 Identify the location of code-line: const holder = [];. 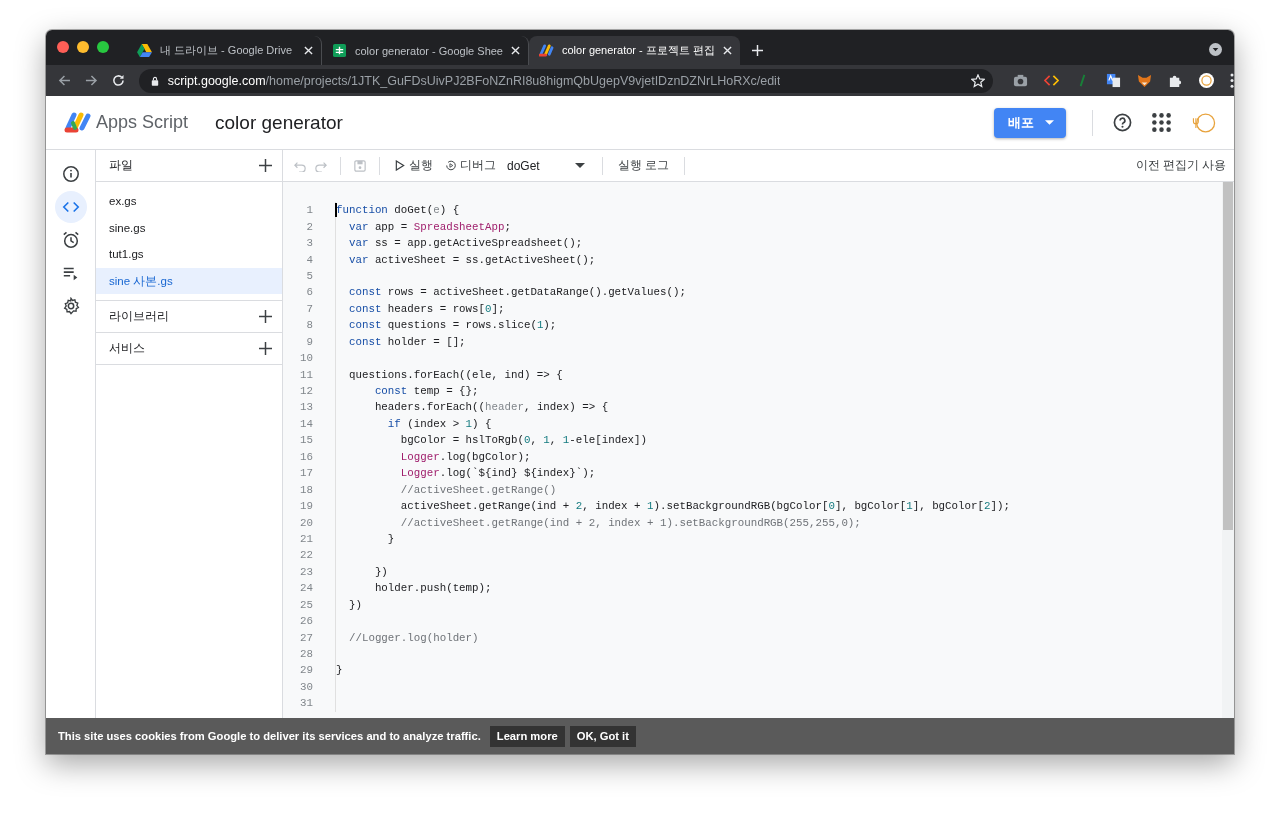
(406, 341).